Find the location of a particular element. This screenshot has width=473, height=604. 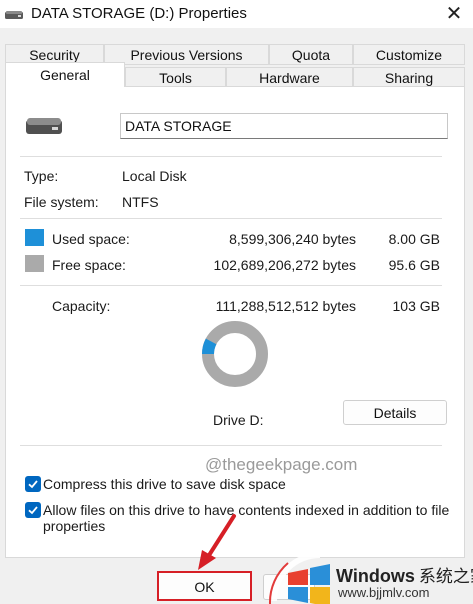

drive-name-input is located at coordinates (284, 126).